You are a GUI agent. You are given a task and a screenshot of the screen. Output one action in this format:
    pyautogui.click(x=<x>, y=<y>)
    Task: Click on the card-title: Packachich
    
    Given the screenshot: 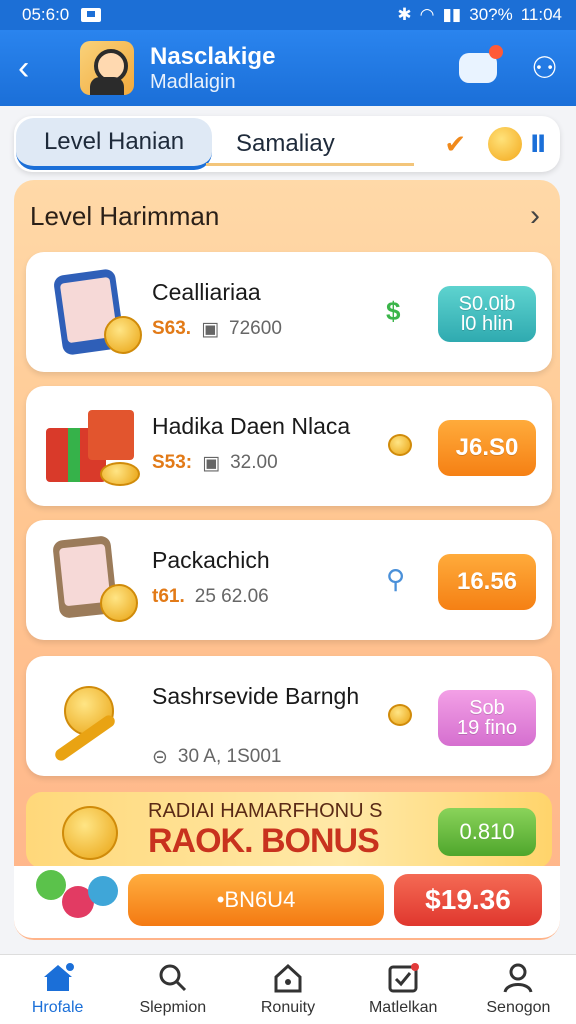 What is the action you would take?
    pyautogui.click(x=211, y=560)
    